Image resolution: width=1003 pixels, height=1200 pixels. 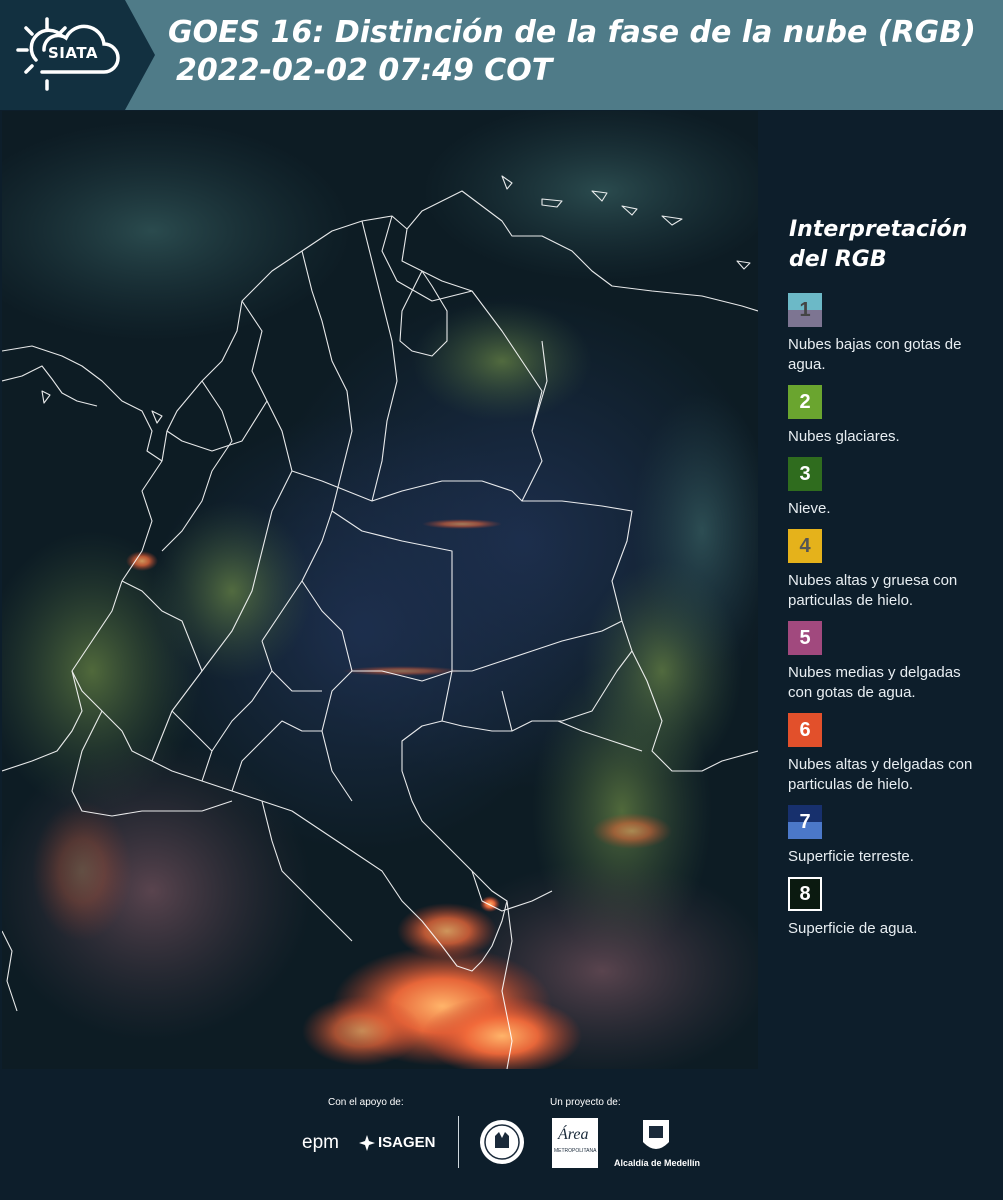 I want to click on siata-logo: SIATA, so click(x=77, y=55).